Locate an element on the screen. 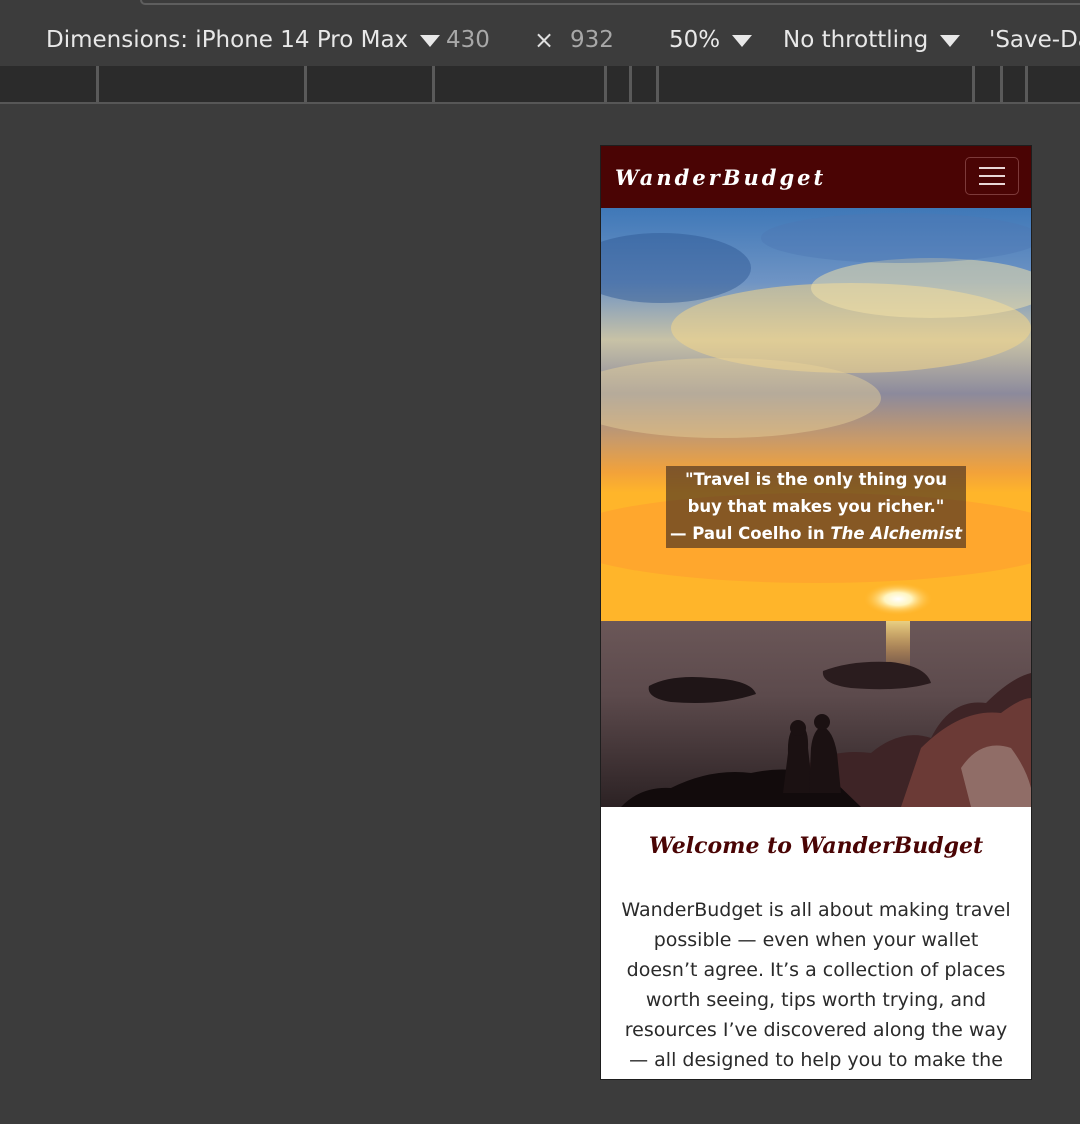 The image size is (1080, 1124). site-navbar: WanderBudget is located at coordinates (816, 177).